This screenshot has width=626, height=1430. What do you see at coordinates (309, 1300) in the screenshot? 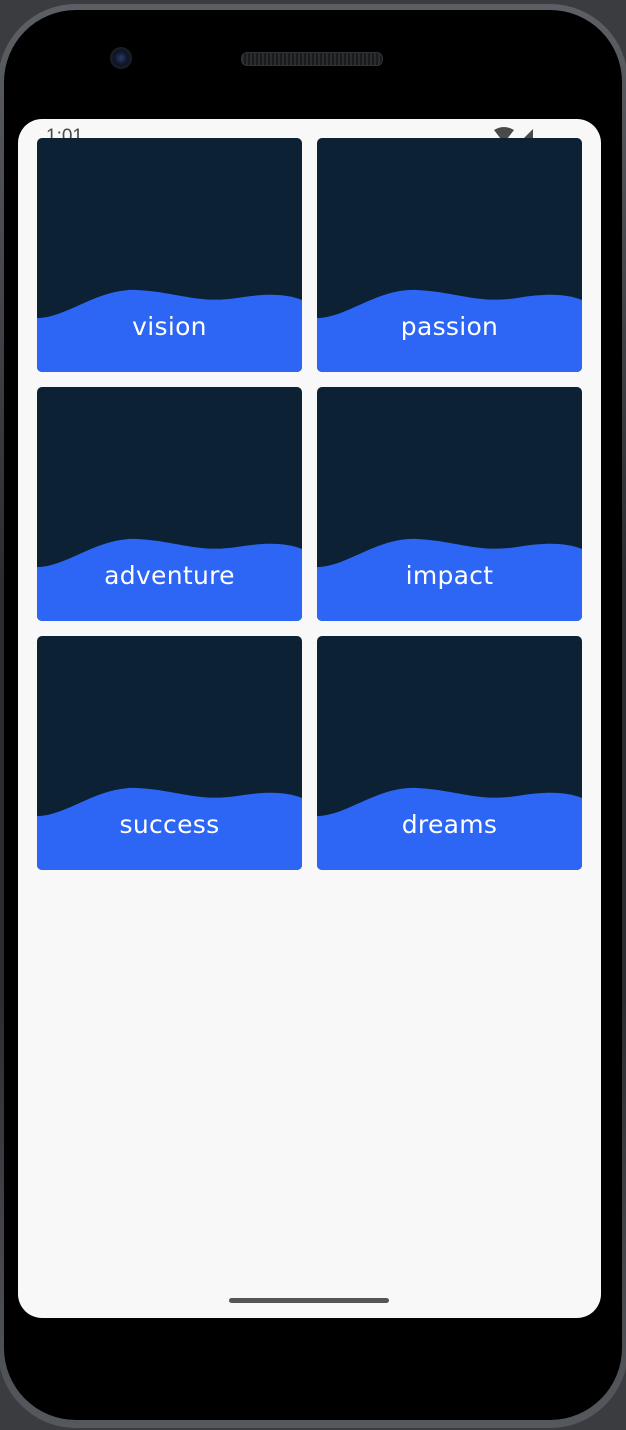
I see `home-indicator` at bounding box center [309, 1300].